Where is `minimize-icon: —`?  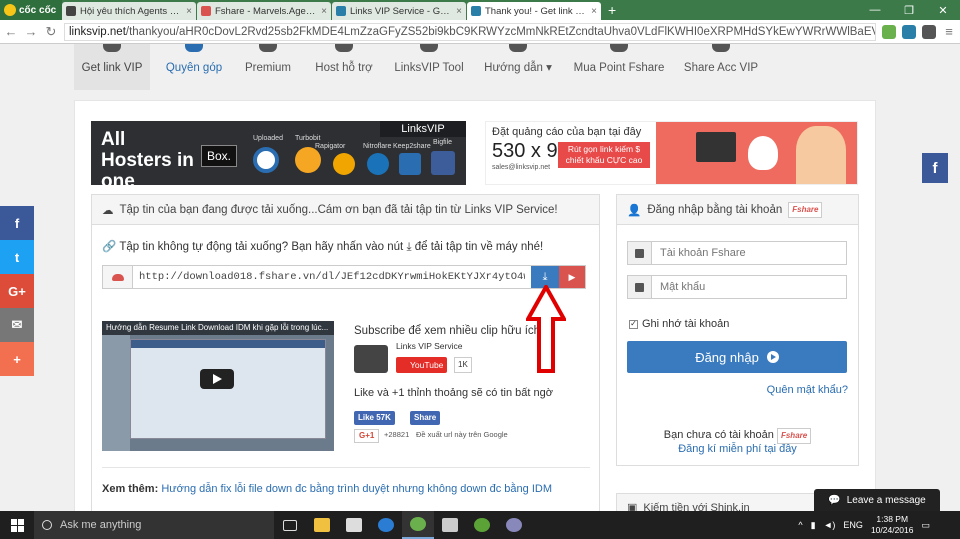
minimize-icon: — is located at coordinates (875, 10).